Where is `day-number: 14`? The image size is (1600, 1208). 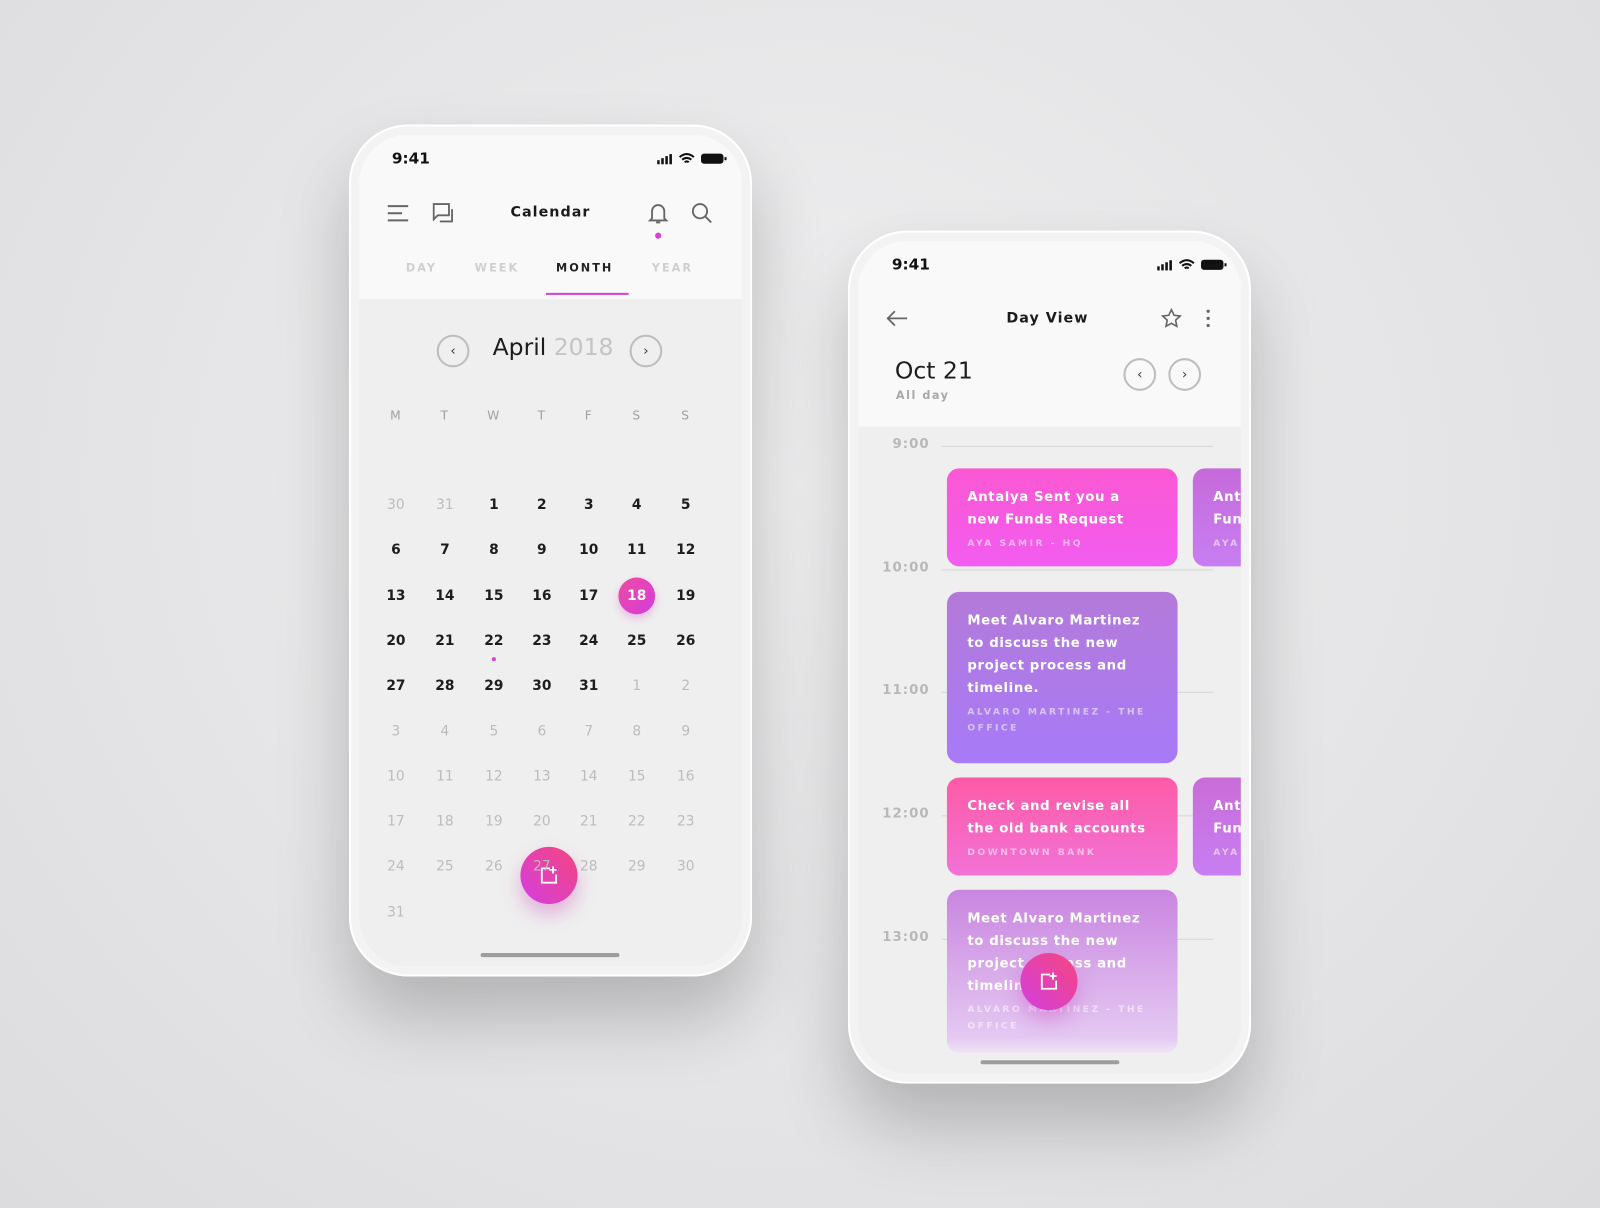 day-number: 14 is located at coordinates (589, 776).